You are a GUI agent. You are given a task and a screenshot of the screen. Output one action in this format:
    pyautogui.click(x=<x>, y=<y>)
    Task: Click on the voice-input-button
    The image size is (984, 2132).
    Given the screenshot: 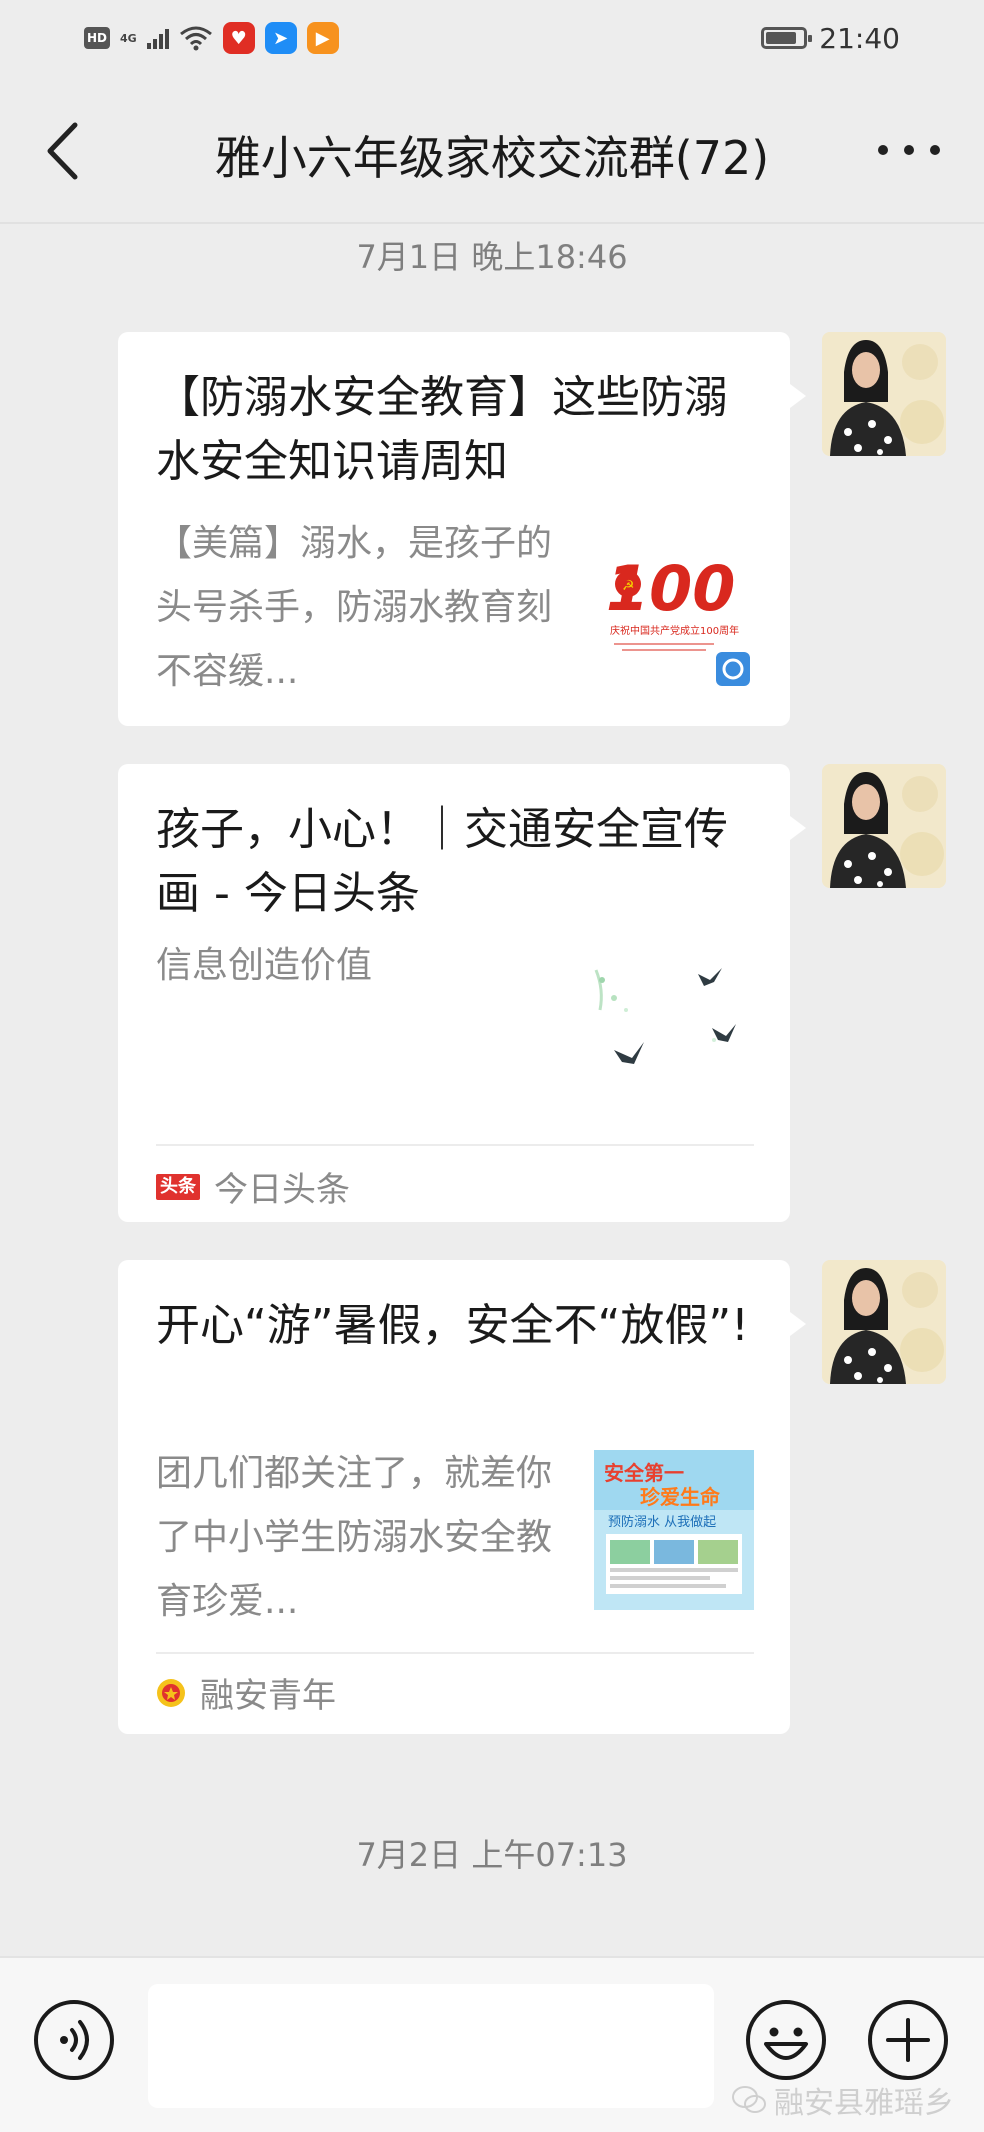 What is the action you would take?
    pyautogui.click(x=74, y=2040)
    